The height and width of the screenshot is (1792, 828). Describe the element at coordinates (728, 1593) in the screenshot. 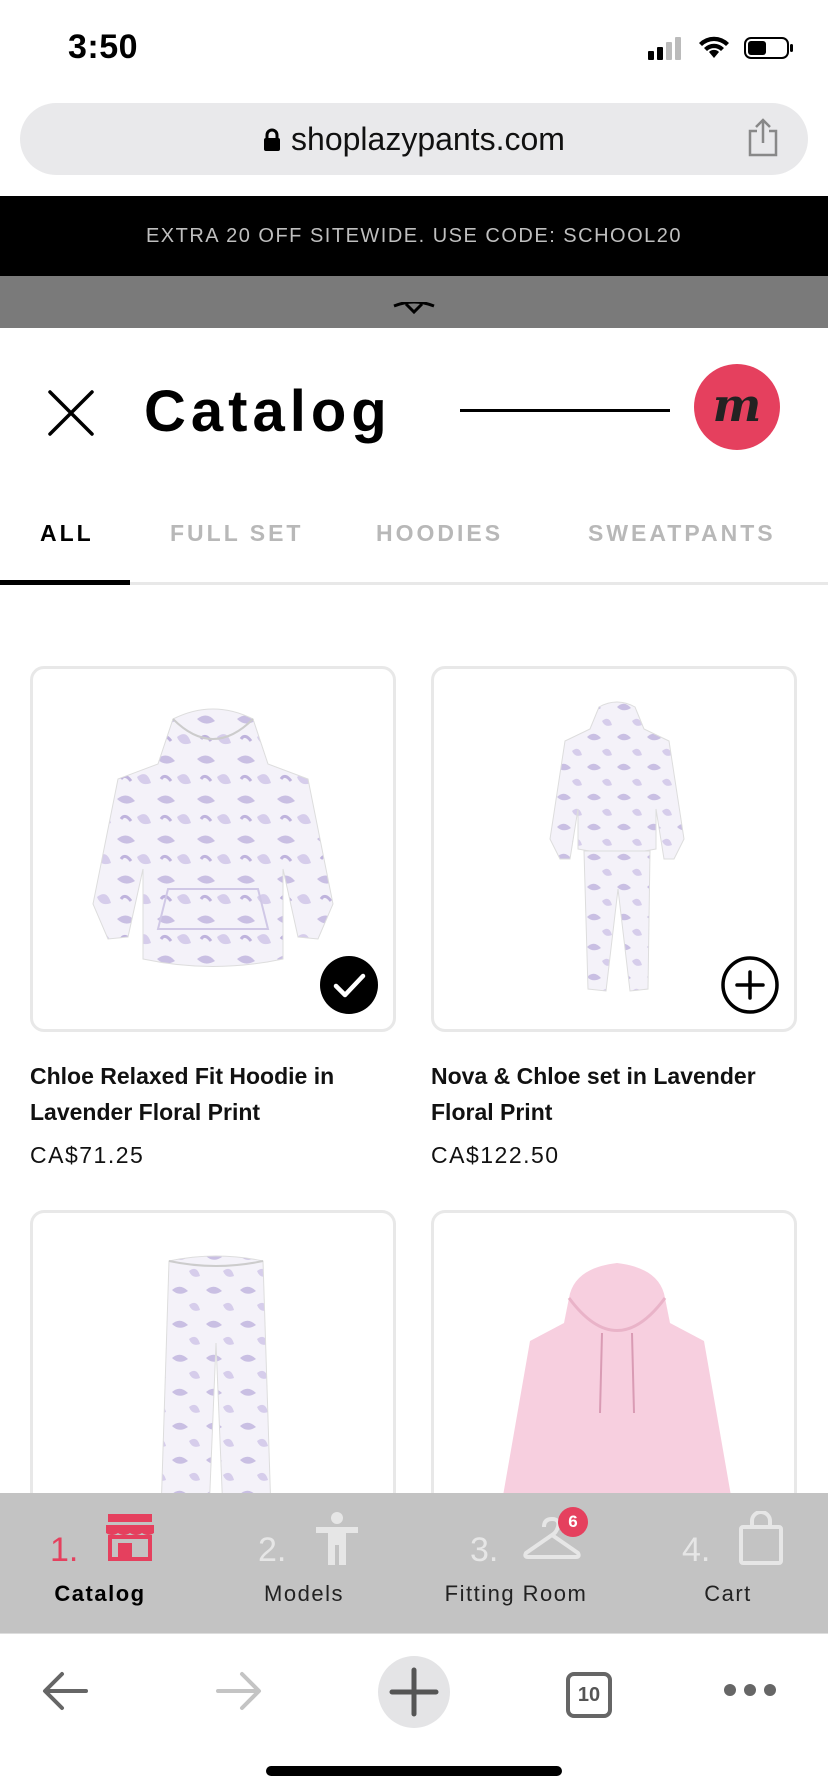

I see `step-label: Cart` at that location.